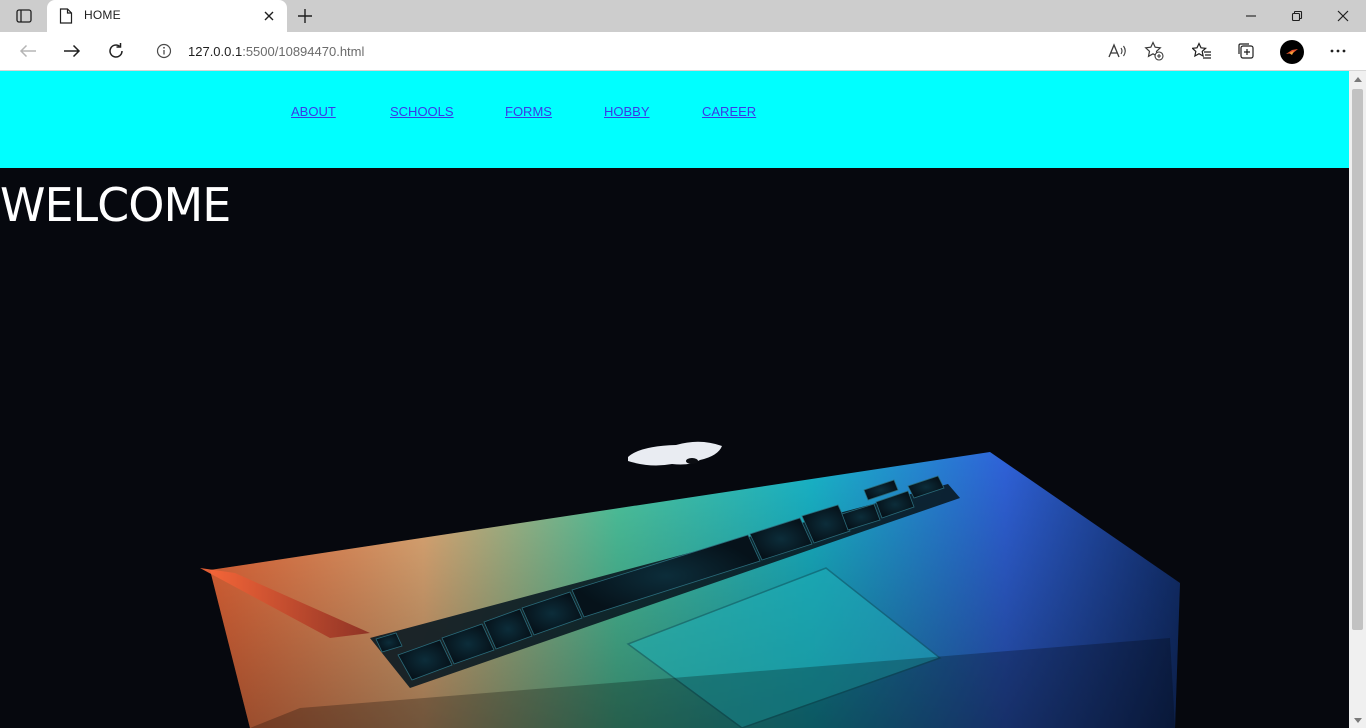 The height and width of the screenshot is (728, 1366). Describe the element at coordinates (167, 16) in the screenshot. I see `active-tab: HOME` at that location.